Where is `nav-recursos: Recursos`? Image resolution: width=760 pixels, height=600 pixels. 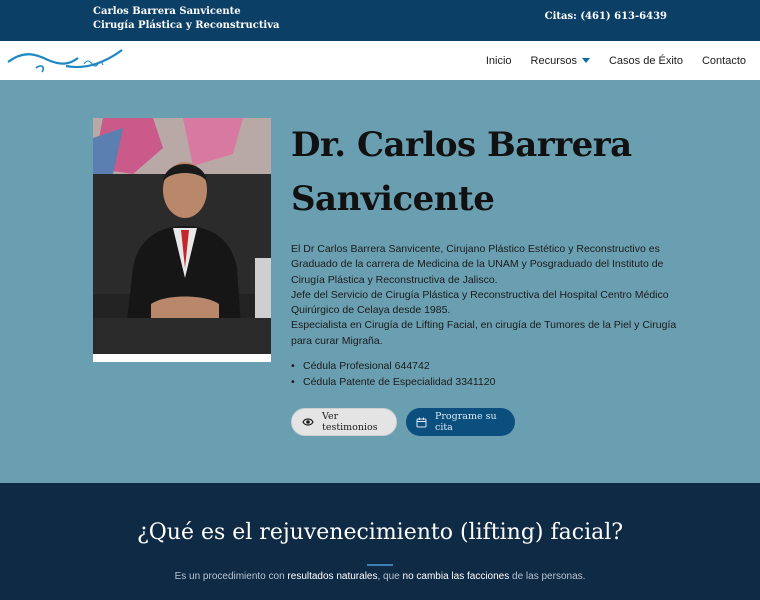 nav-recursos: Recursos is located at coordinates (560, 61).